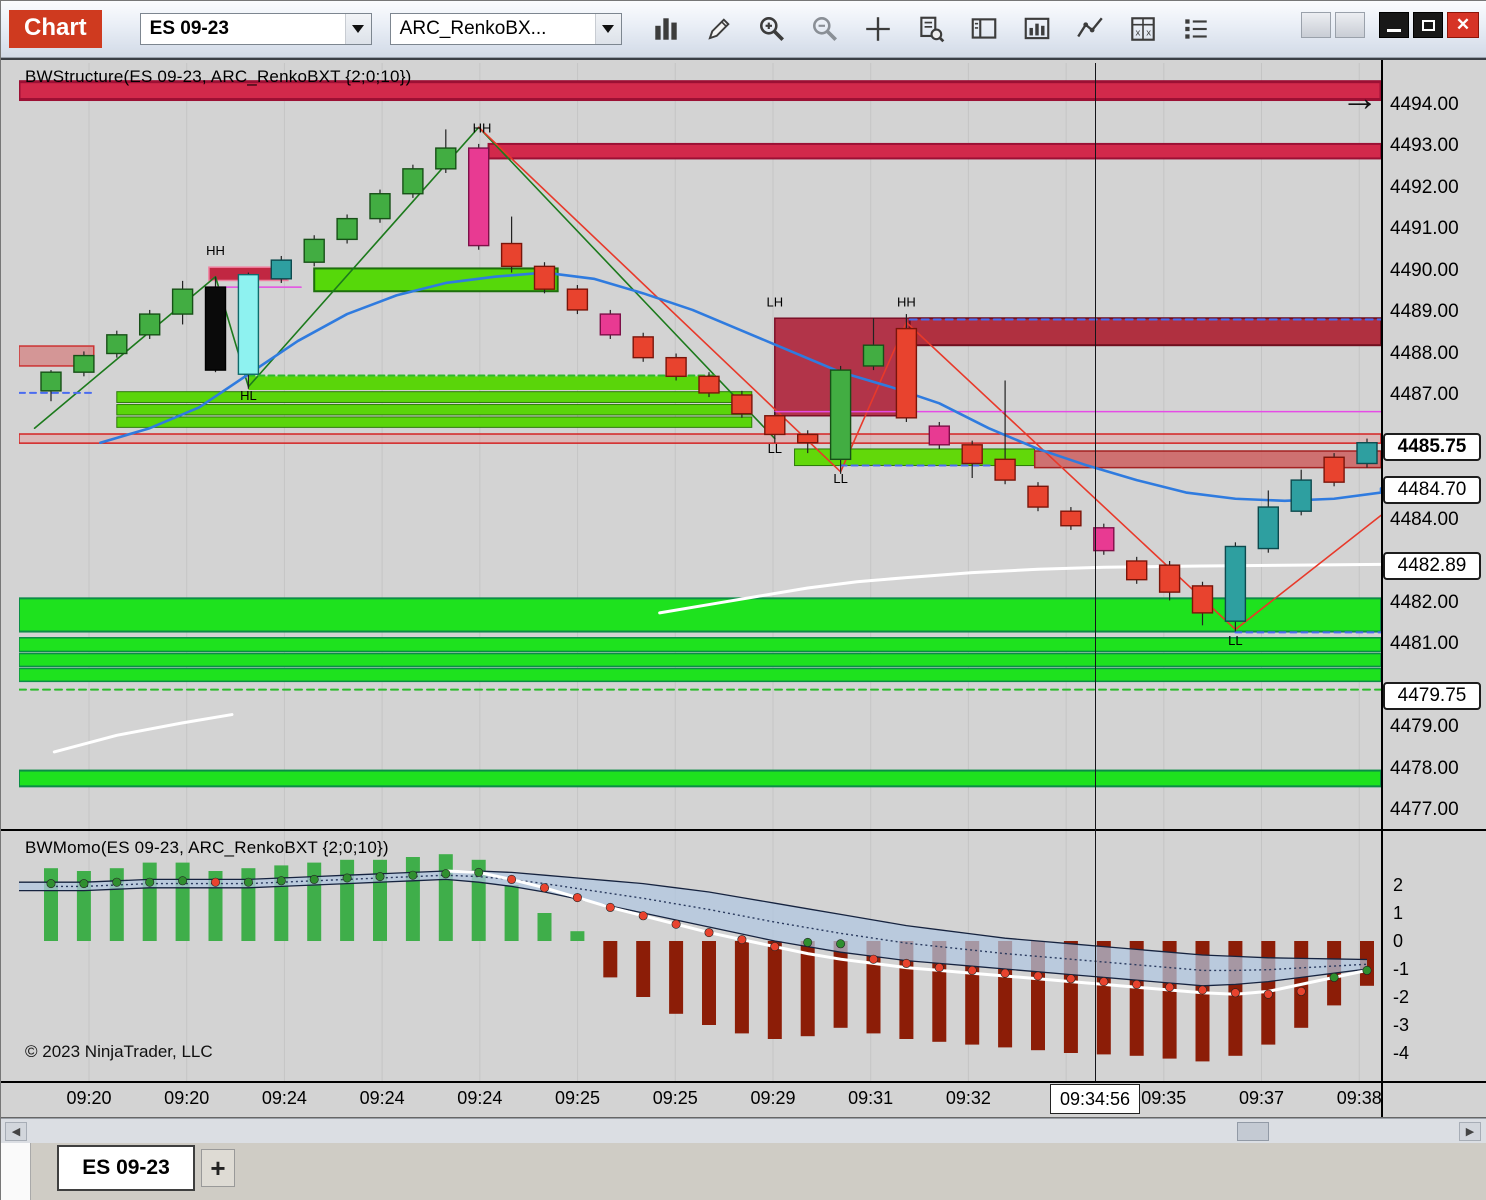 The height and width of the screenshot is (1200, 1486). Describe the element at coordinates (1428, 25) in the screenshot. I see `maximize-button` at that location.